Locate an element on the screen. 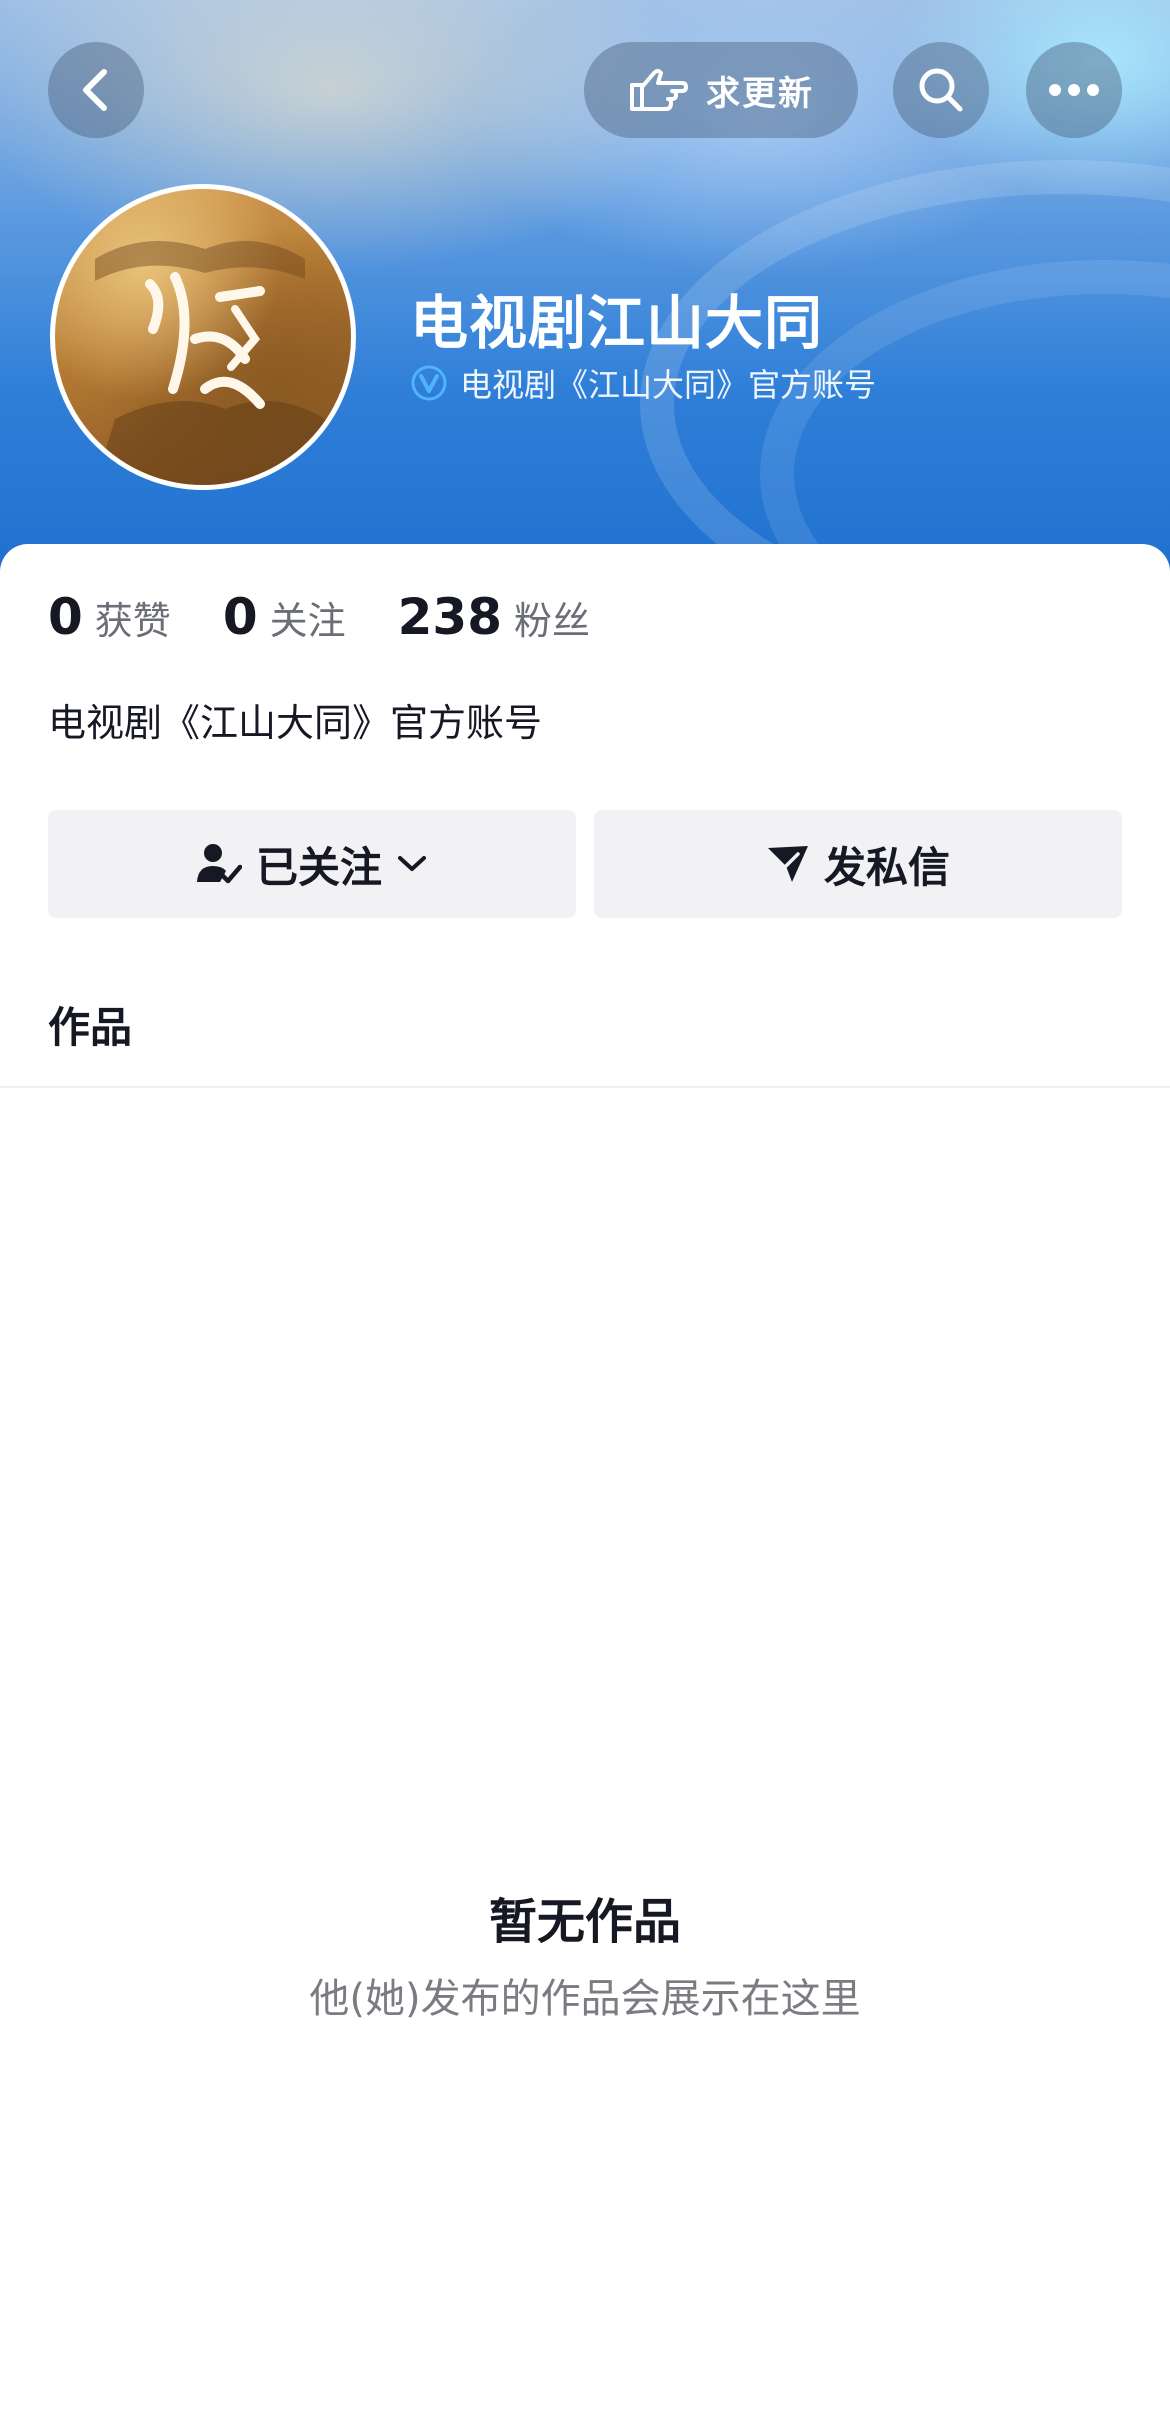  profile-name: 电视剧江山大同 is located at coordinates (617, 323).